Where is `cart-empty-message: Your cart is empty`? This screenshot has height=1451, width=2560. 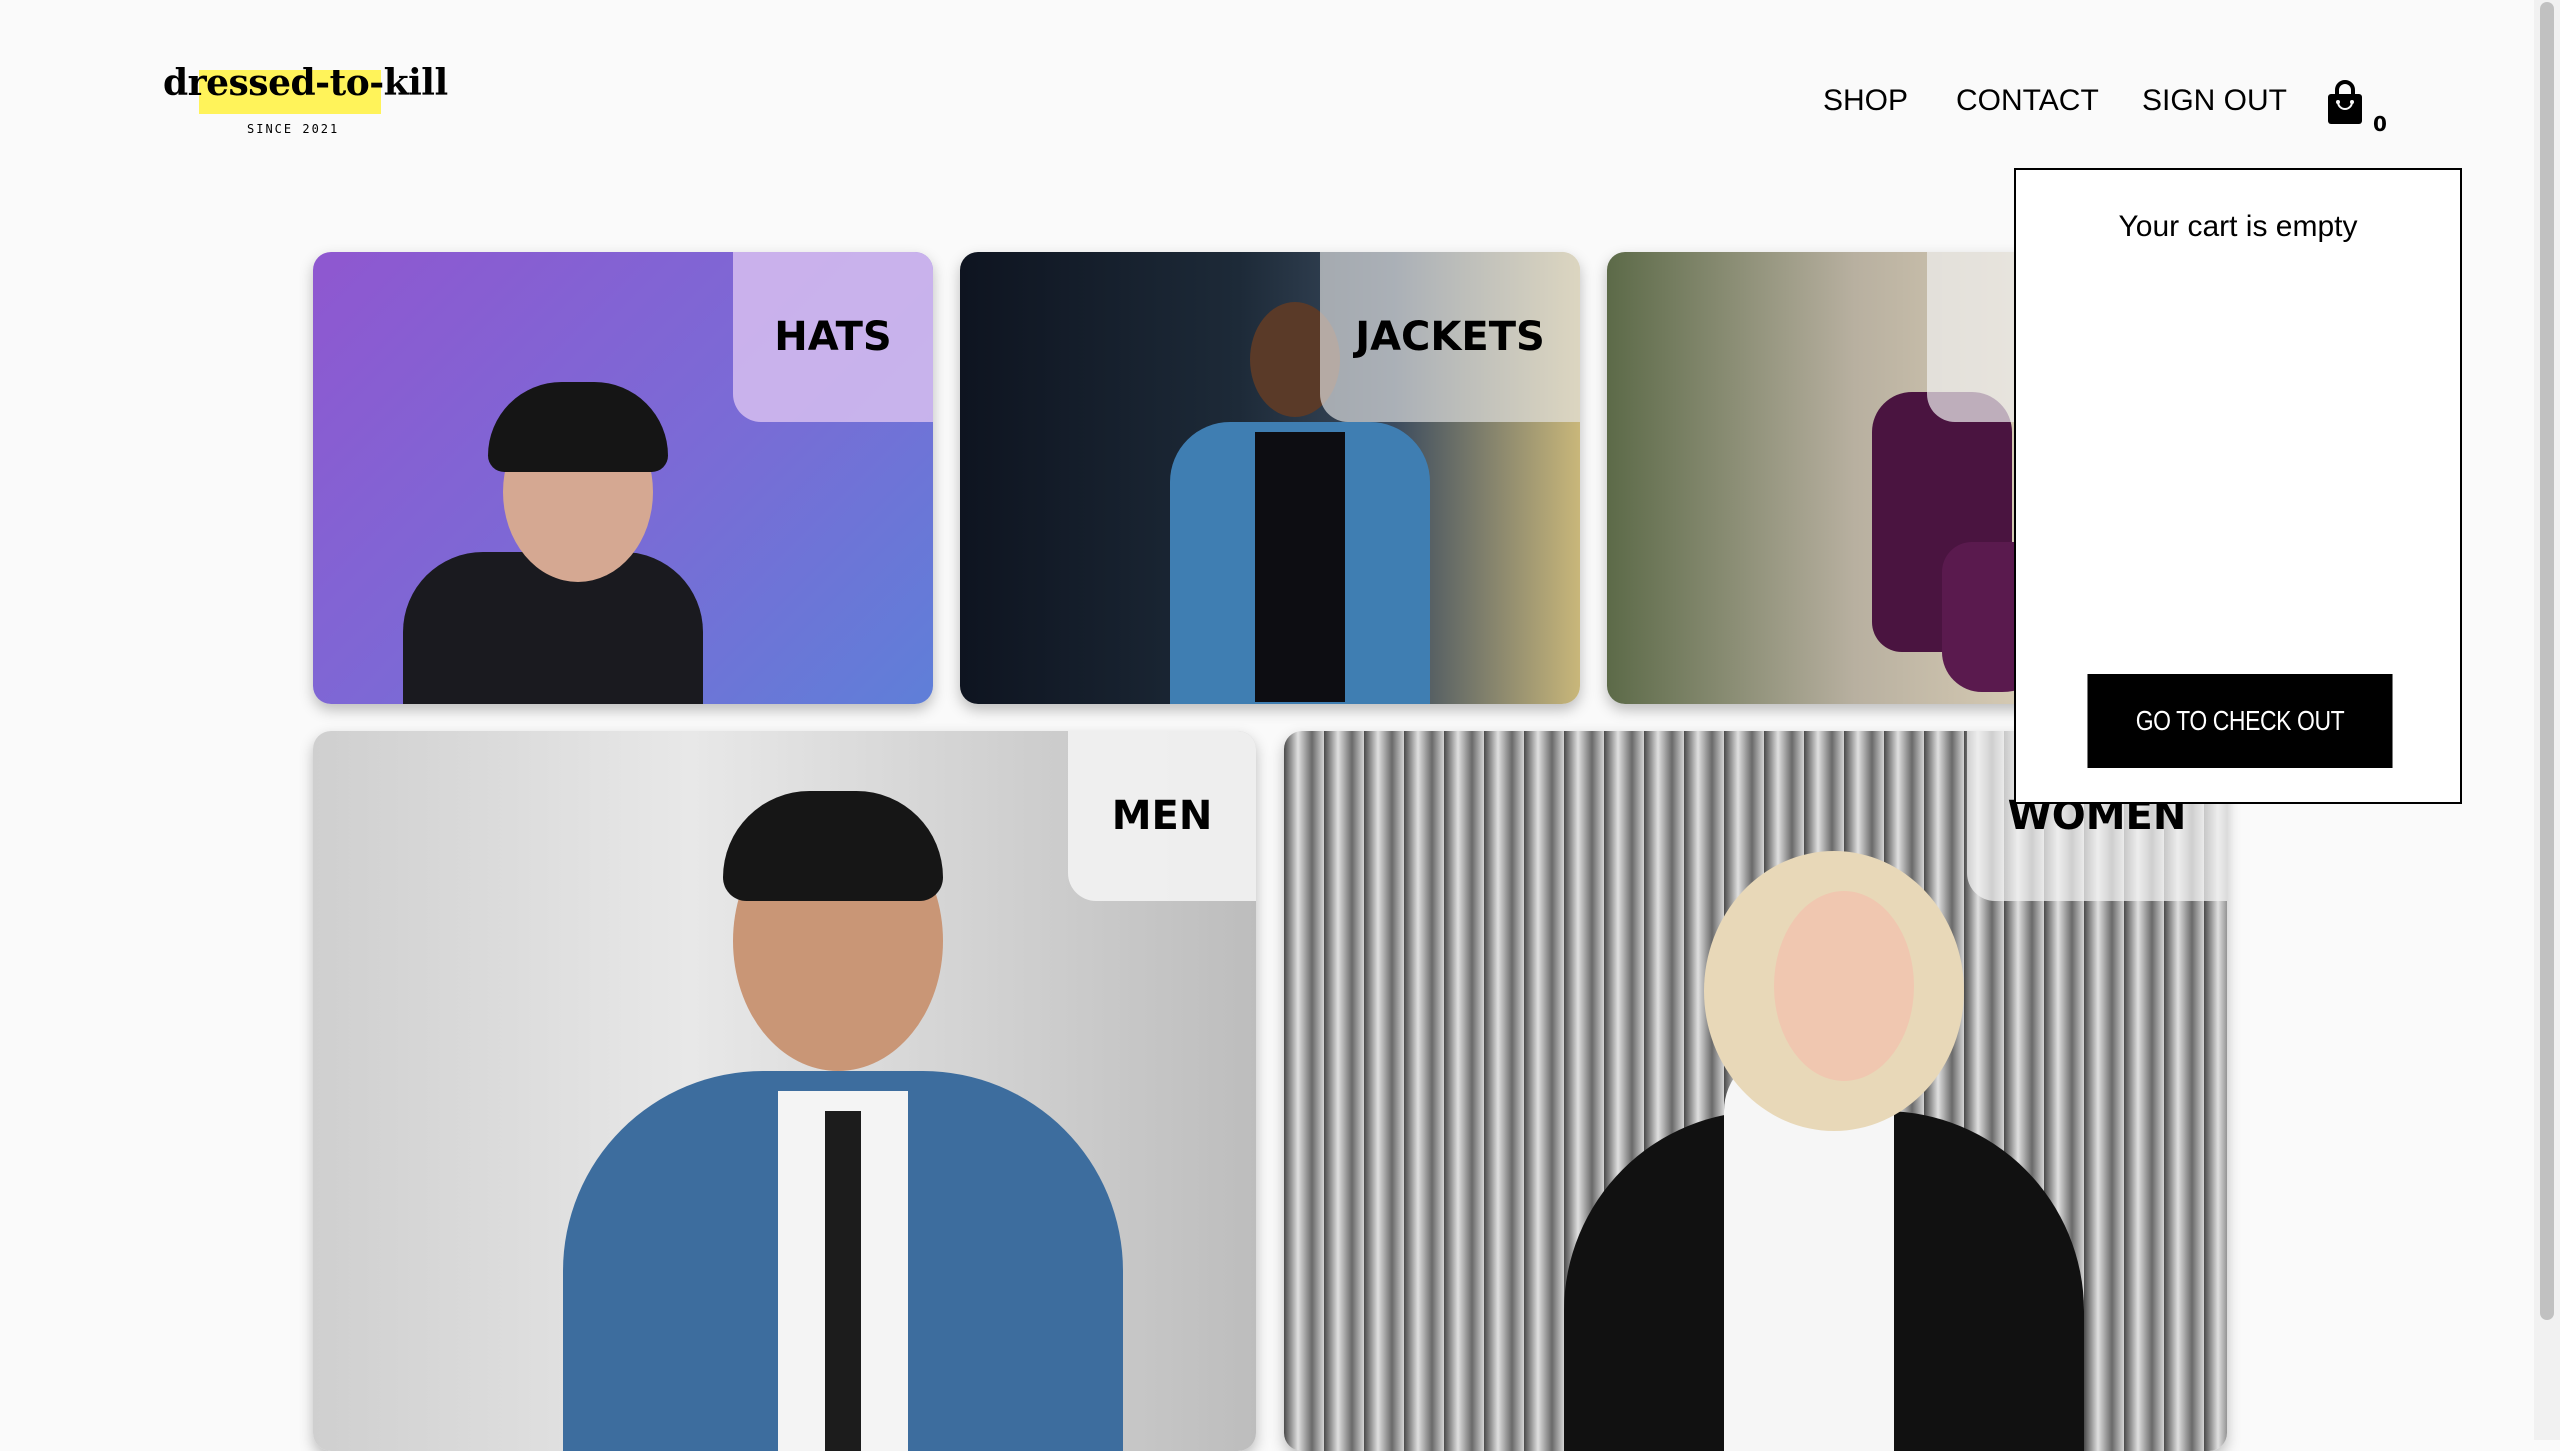
cart-empty-message: Your cart is empty is located at coordinates (2238, 226).